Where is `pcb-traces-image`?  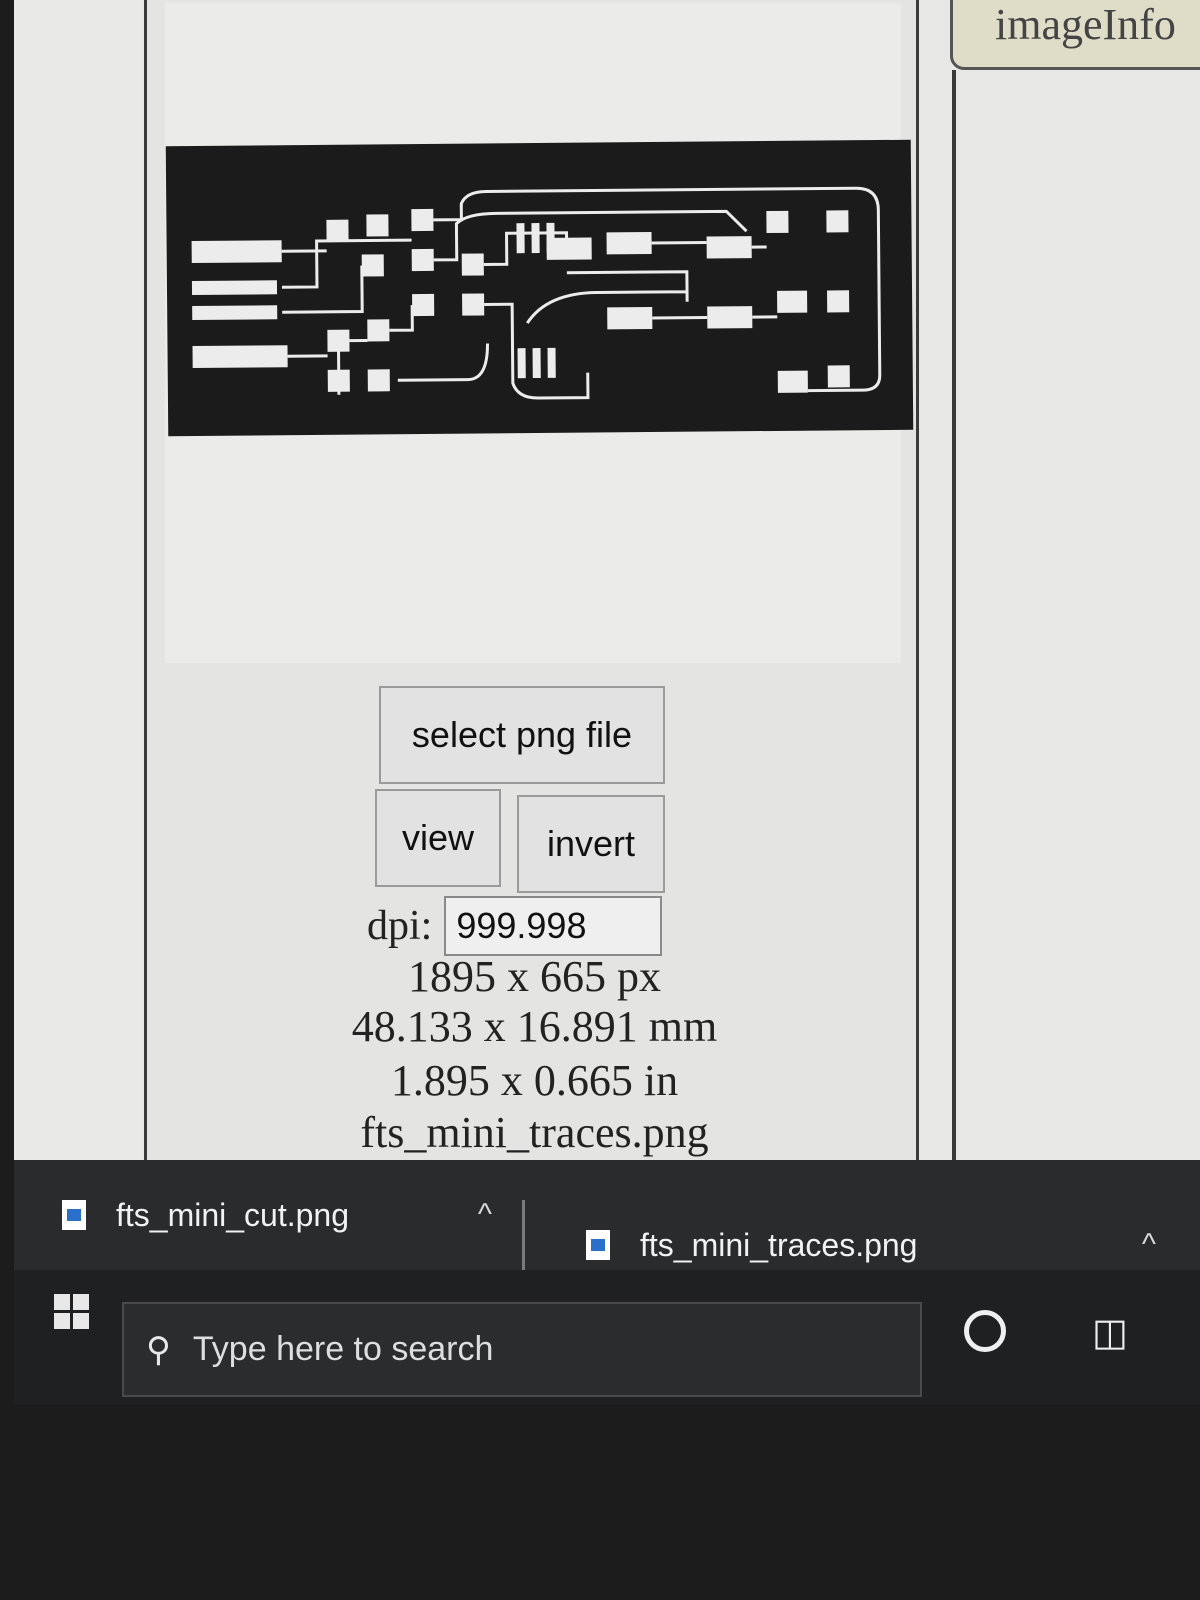 pcb-traces-image is located at coordinates (536, 293).